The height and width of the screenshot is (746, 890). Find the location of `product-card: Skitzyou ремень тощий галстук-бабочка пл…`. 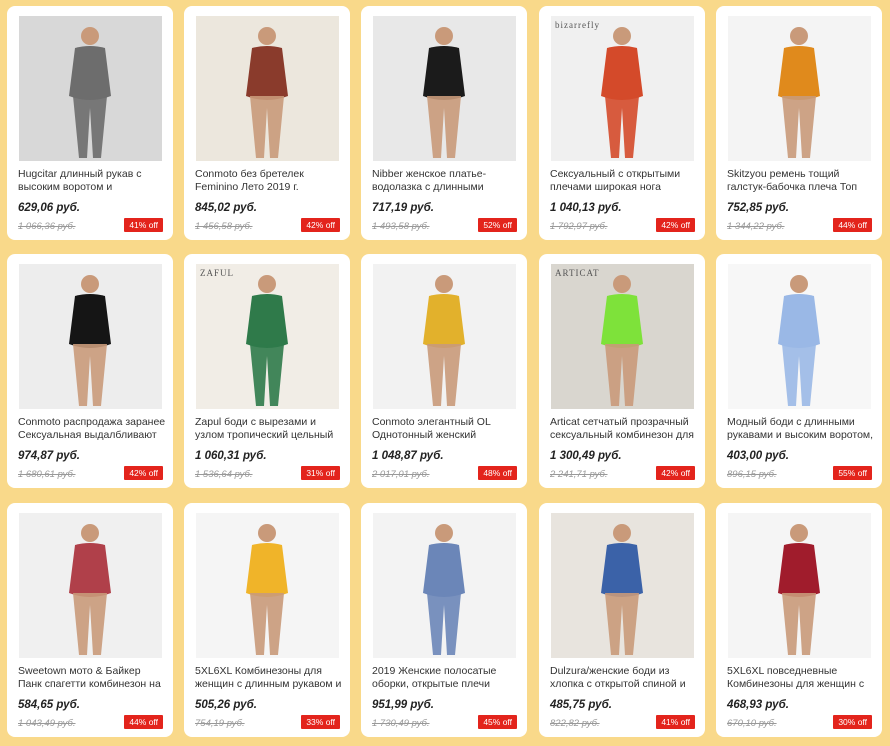

product-card: Skitzyou ремень тощий галстук-бабочка пл… is located at coordinates (799, 123).